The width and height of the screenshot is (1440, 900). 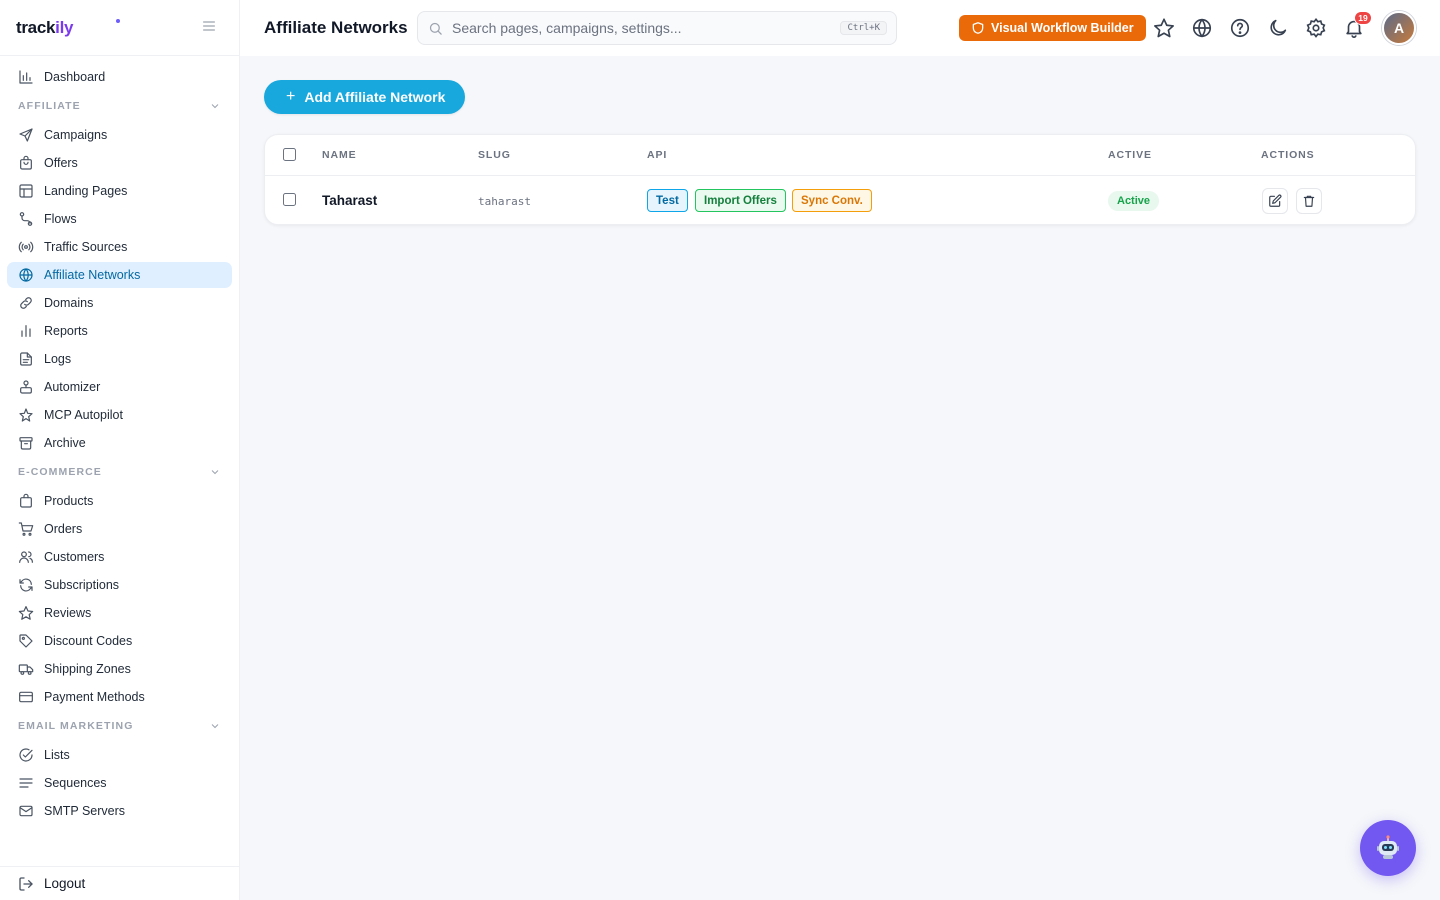 I want to click on network-slug: taharast, so click(x=504, y=201).